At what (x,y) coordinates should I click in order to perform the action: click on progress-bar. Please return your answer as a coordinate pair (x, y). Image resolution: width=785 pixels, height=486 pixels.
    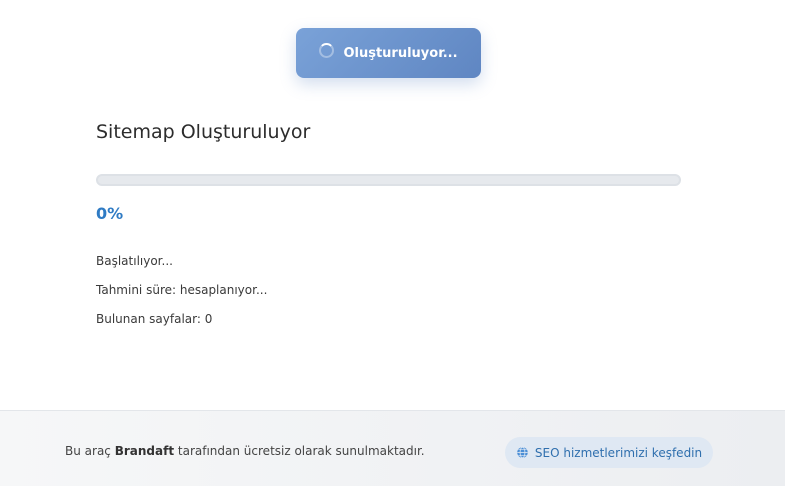
    Looking at the image, I should click on (388, 180).